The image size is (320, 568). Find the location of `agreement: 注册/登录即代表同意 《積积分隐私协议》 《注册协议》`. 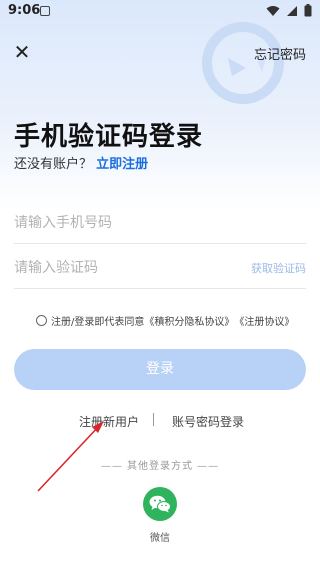

agreement: 注册/登录即代表同意 《積积分隐私协议》 《注册协议》 is located at coordinates (165, 320).